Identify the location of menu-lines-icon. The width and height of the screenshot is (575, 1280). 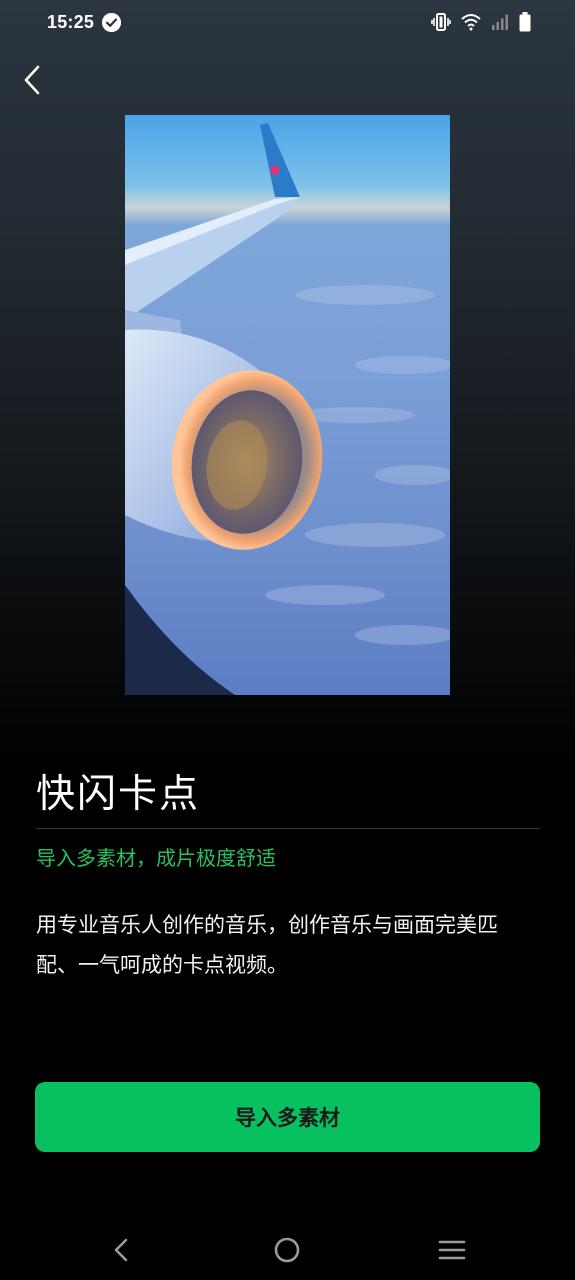
(452, 1250).